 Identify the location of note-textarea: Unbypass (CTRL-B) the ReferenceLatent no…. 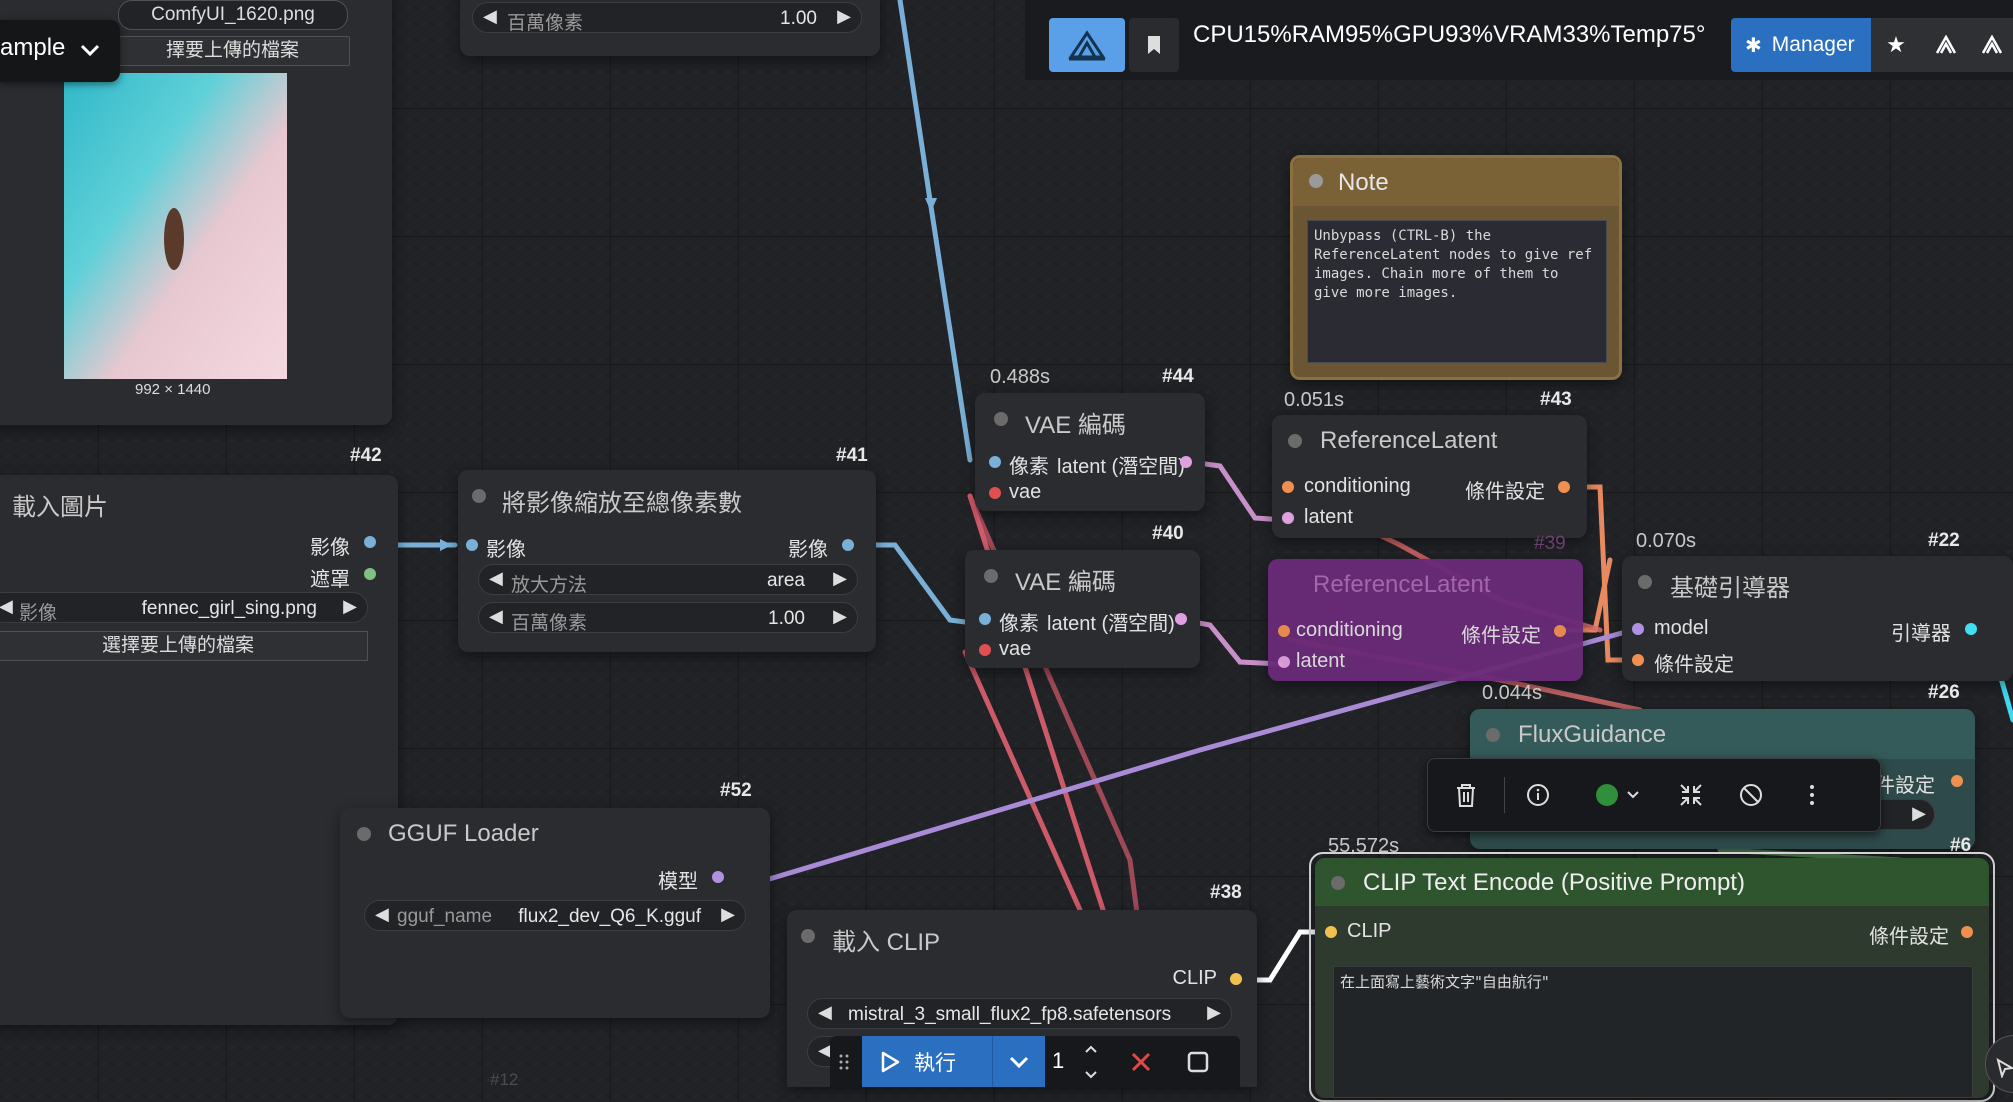
(1457, 291).